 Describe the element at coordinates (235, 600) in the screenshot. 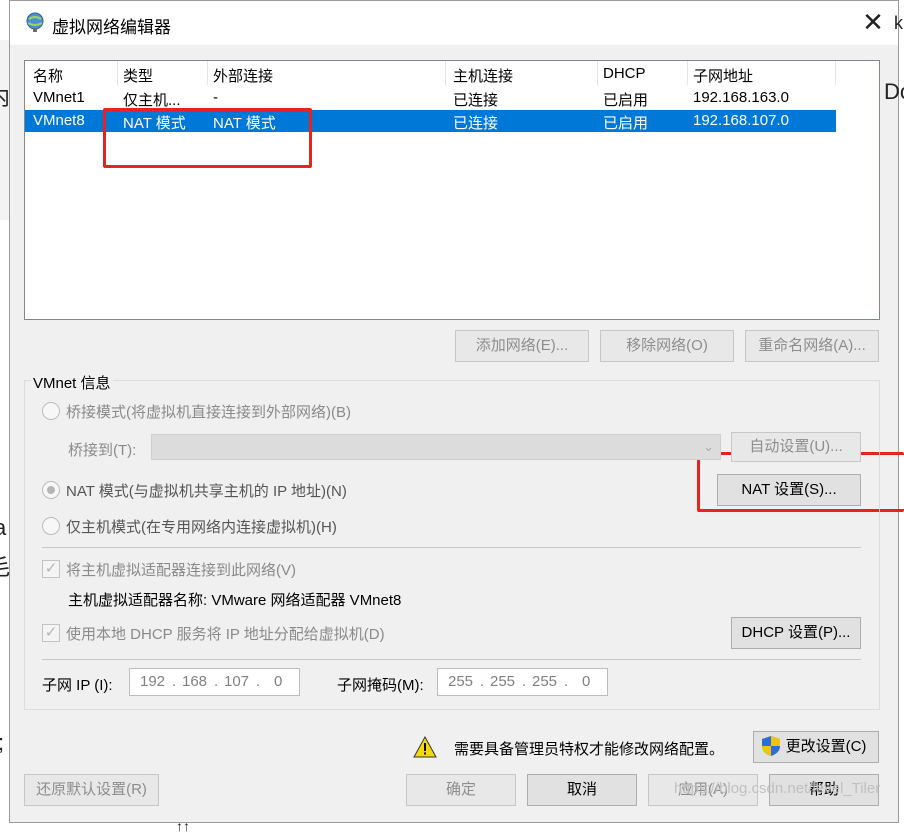

I see `adapter-name-label: 主机虚拟适配器名称: VMware 网络适配器 VMnet8` at that location.